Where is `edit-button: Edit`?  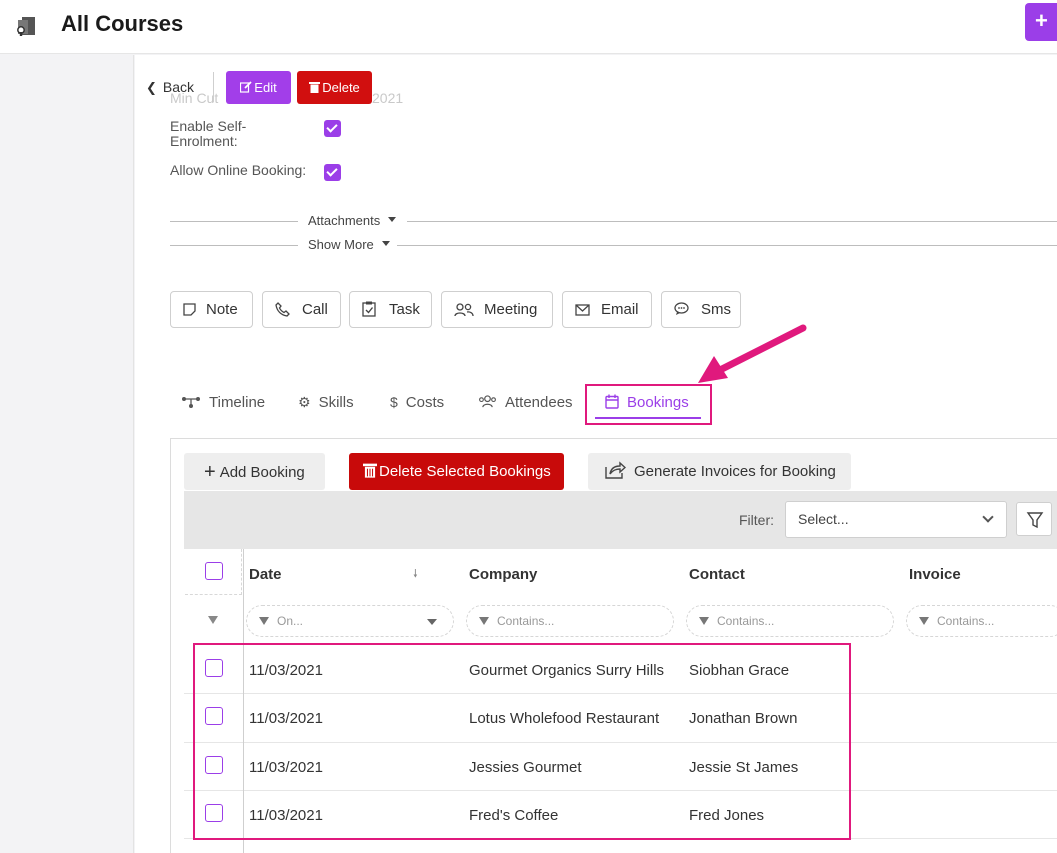
edit-button: Edit is located at coordinates (258, 87).